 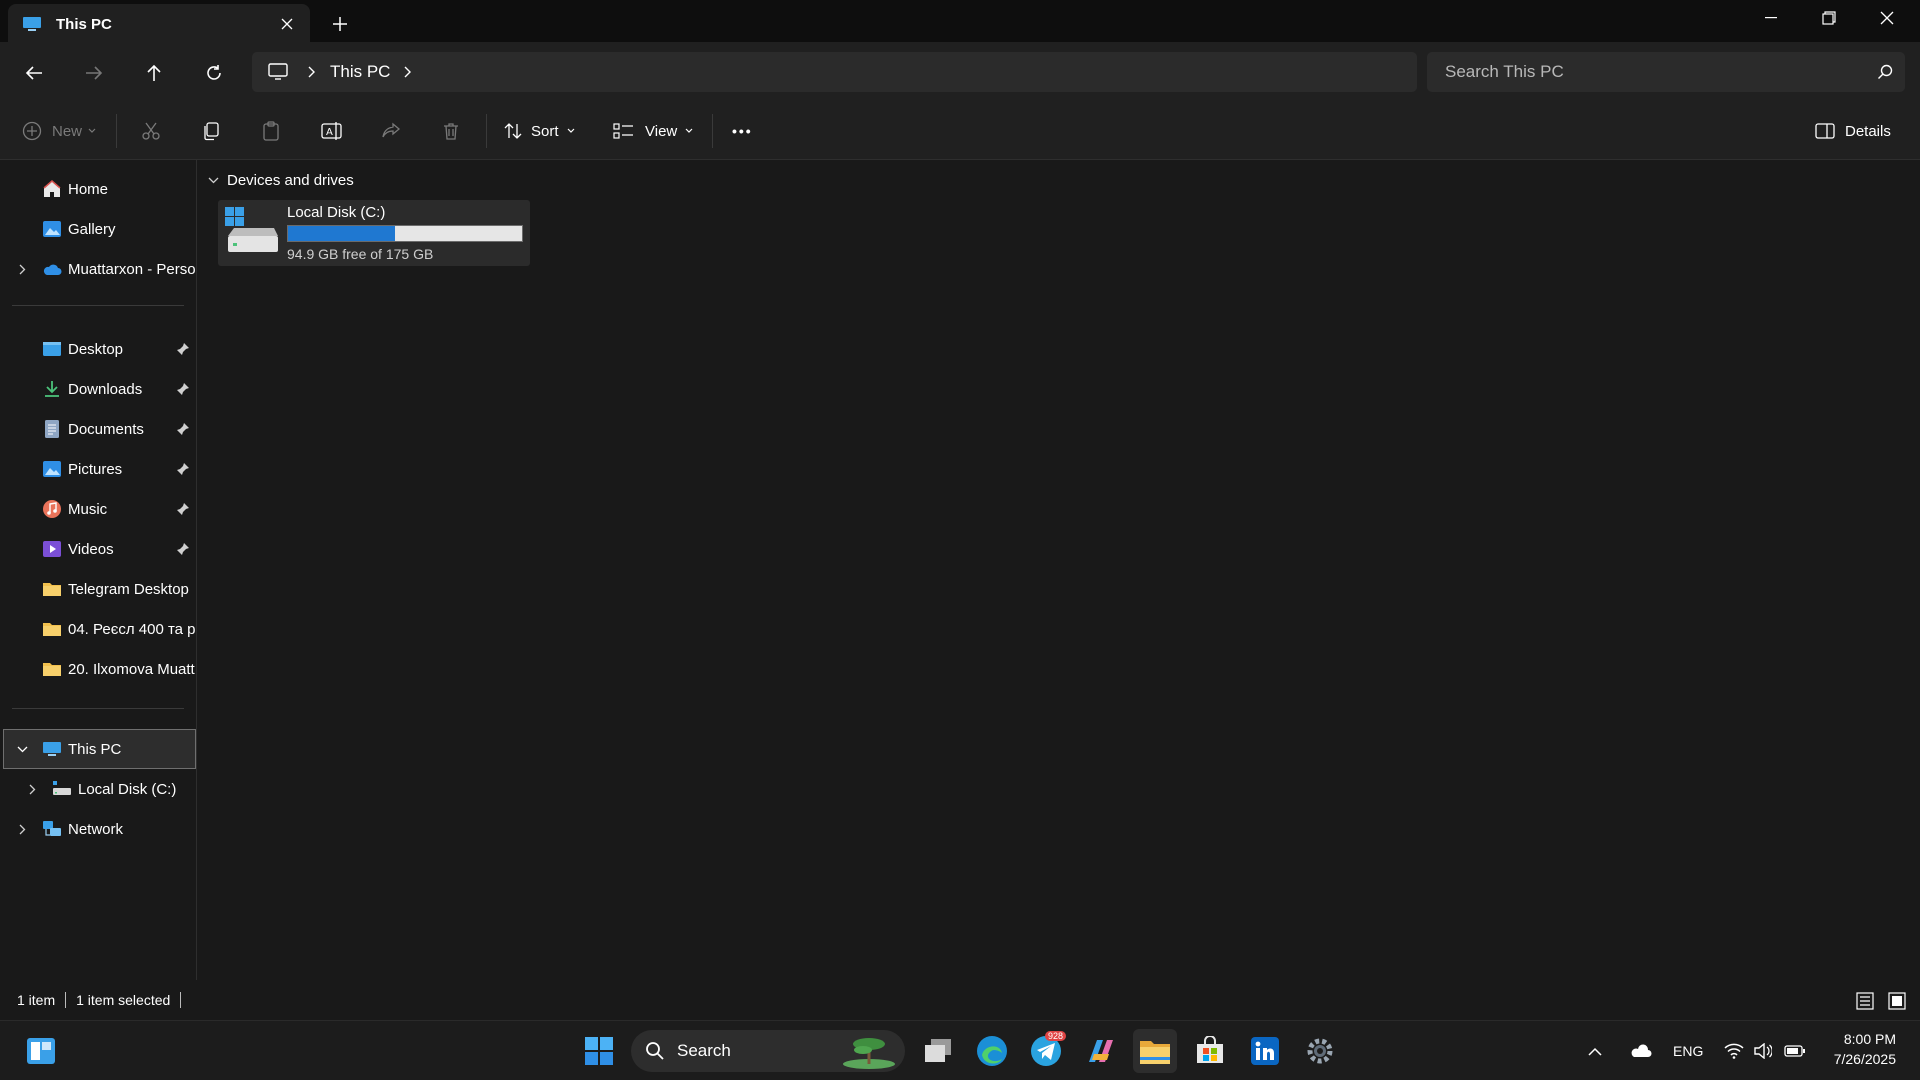 I want to click on sidebar-item-downloads: Downloads, so click(x=98, y=389).